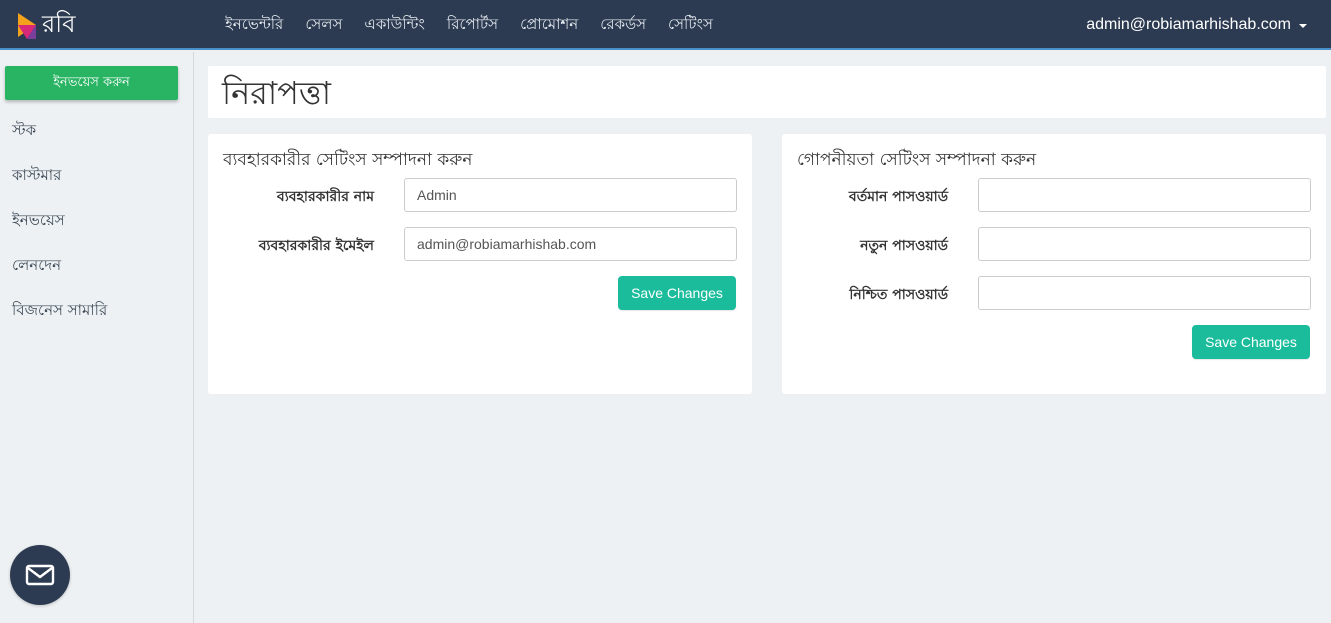 The height and width of the screenshot is (623, 1331). I want to click on sidebar-item-invoice: ইনভয়েস, so click(96, 220).